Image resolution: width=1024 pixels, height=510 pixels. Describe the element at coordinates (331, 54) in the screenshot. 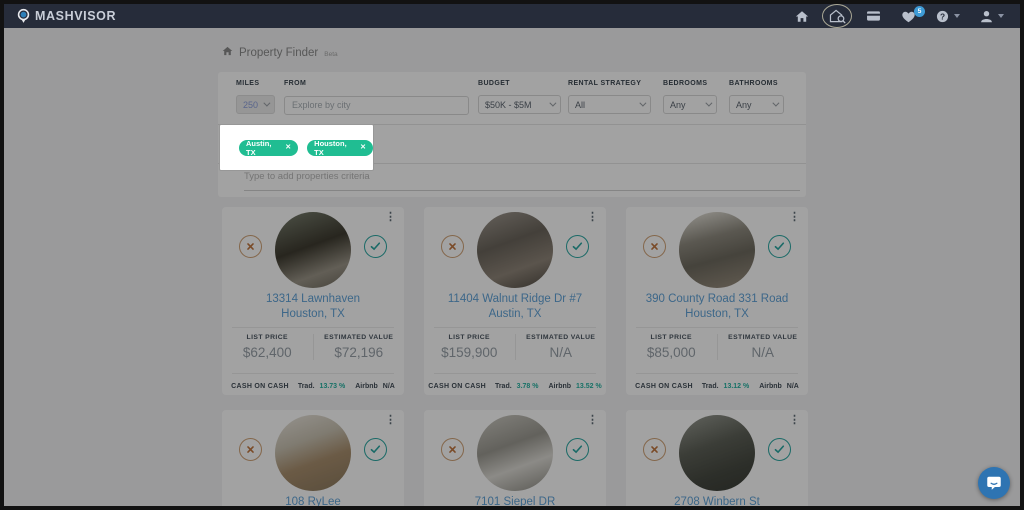

I see `beta-label: Beta` at that location.